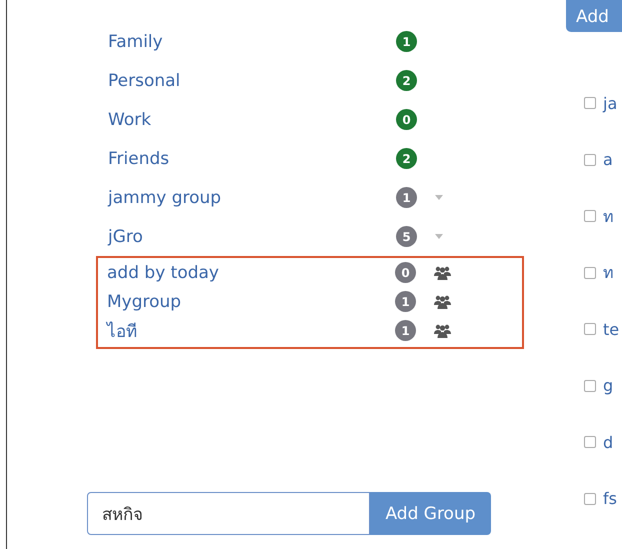 This screenshot has height=549, width=622. What do you see at coordinates (608, 160) in the screenshot?
I see `contact-name: a` at bounding box center [608, 160].